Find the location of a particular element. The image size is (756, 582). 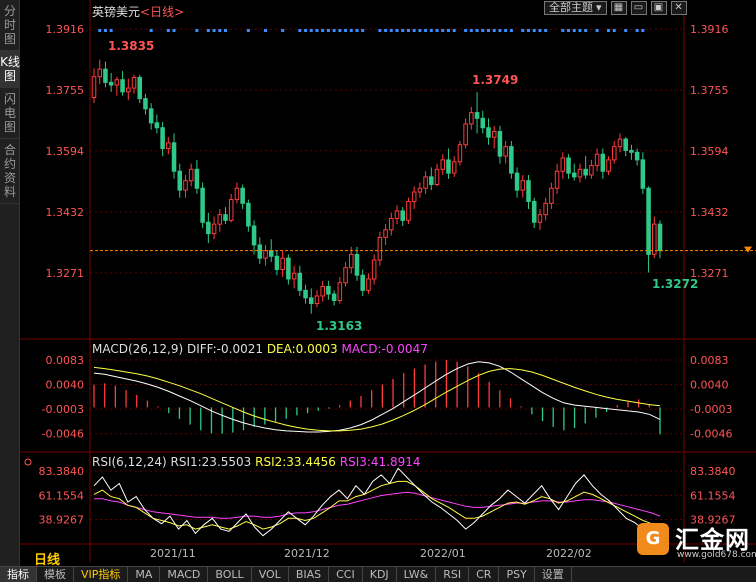

tab-vol: VOL is located at coordinates (270, 574).